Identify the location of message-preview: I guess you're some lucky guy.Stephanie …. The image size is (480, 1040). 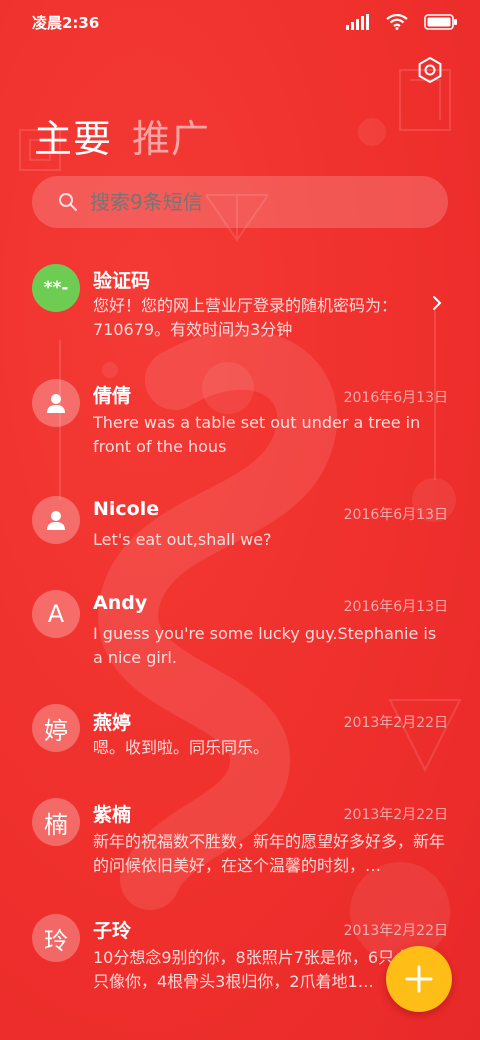
(265, 645).